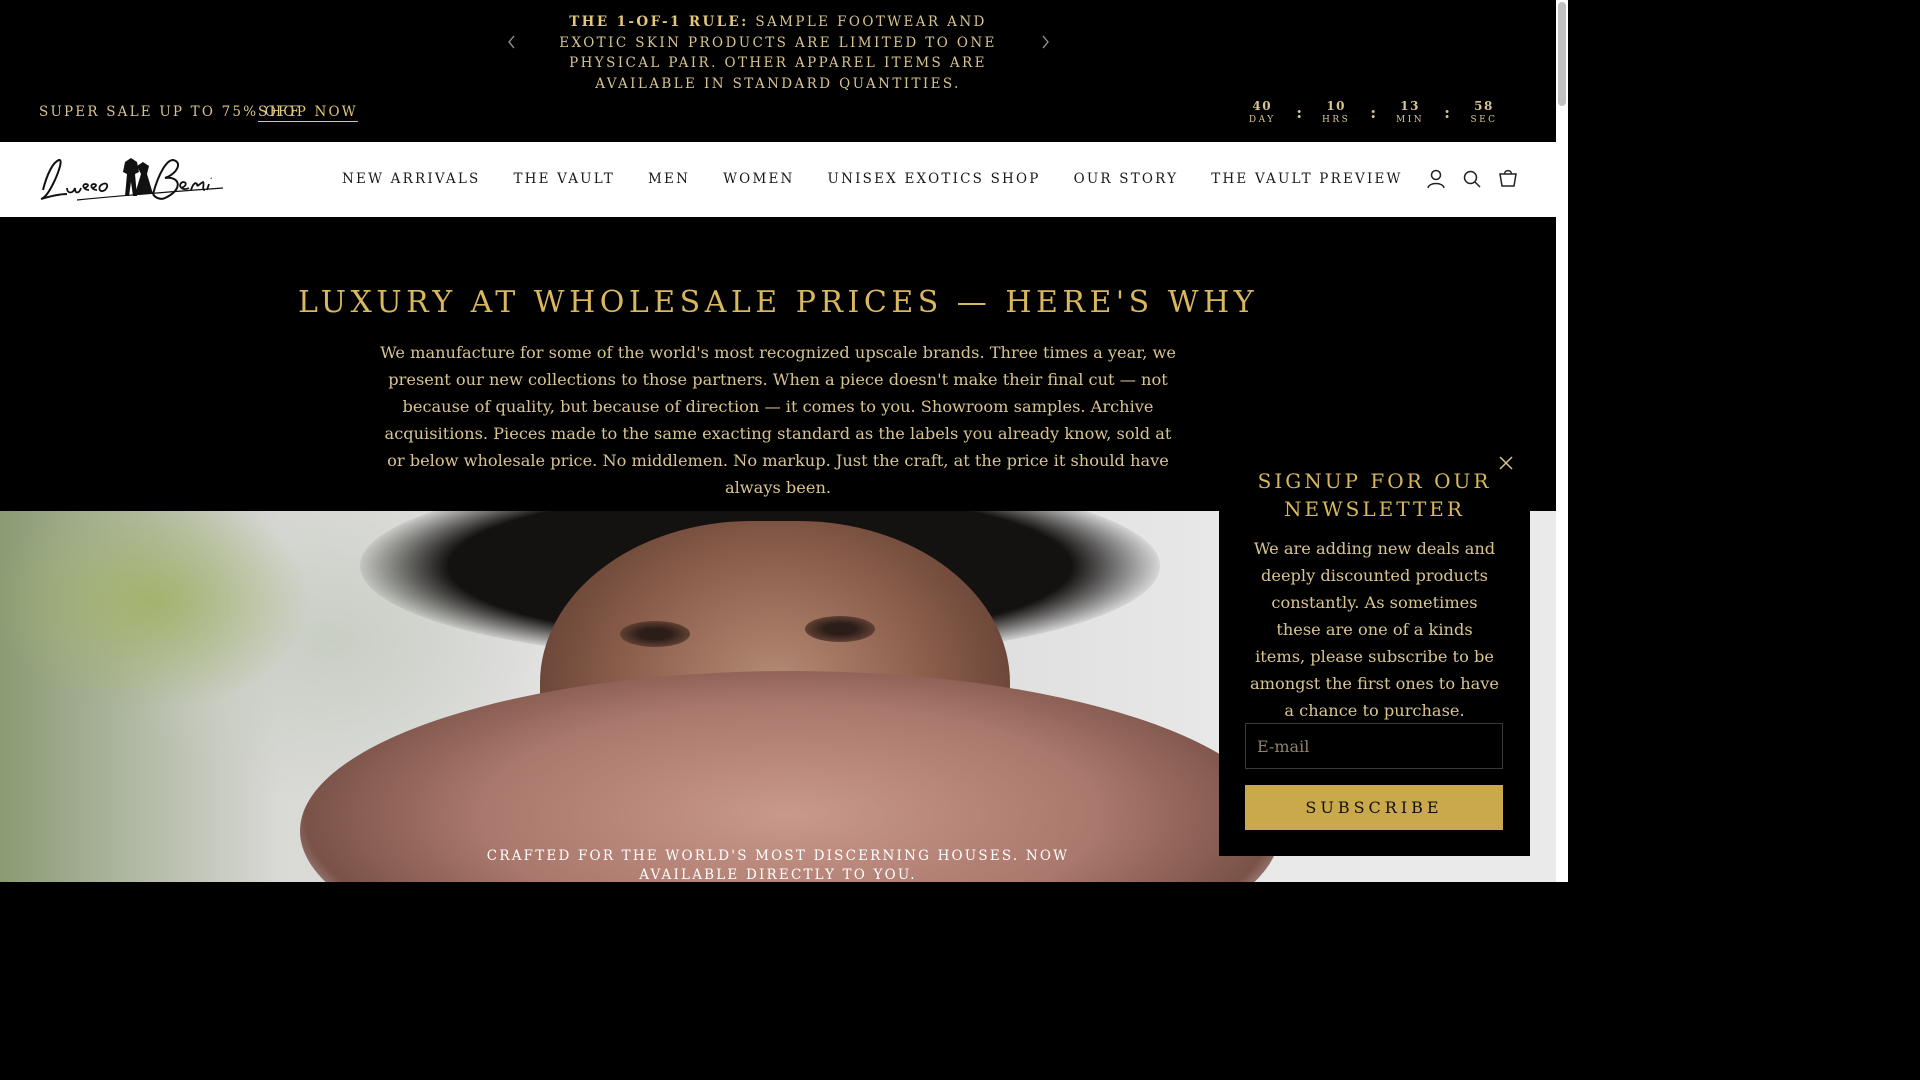 This screenshot has width=1920, height=1080. I want to click on chevron-left-icon, so click(512, 42).